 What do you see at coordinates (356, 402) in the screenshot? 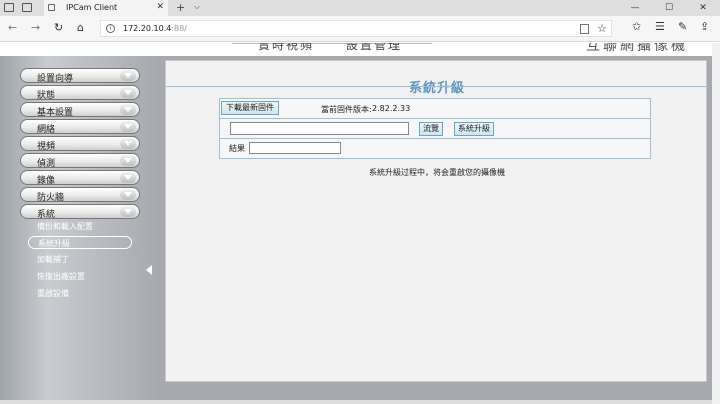
I see `horizontal-scrollbar` at bounding box center [356, 402].